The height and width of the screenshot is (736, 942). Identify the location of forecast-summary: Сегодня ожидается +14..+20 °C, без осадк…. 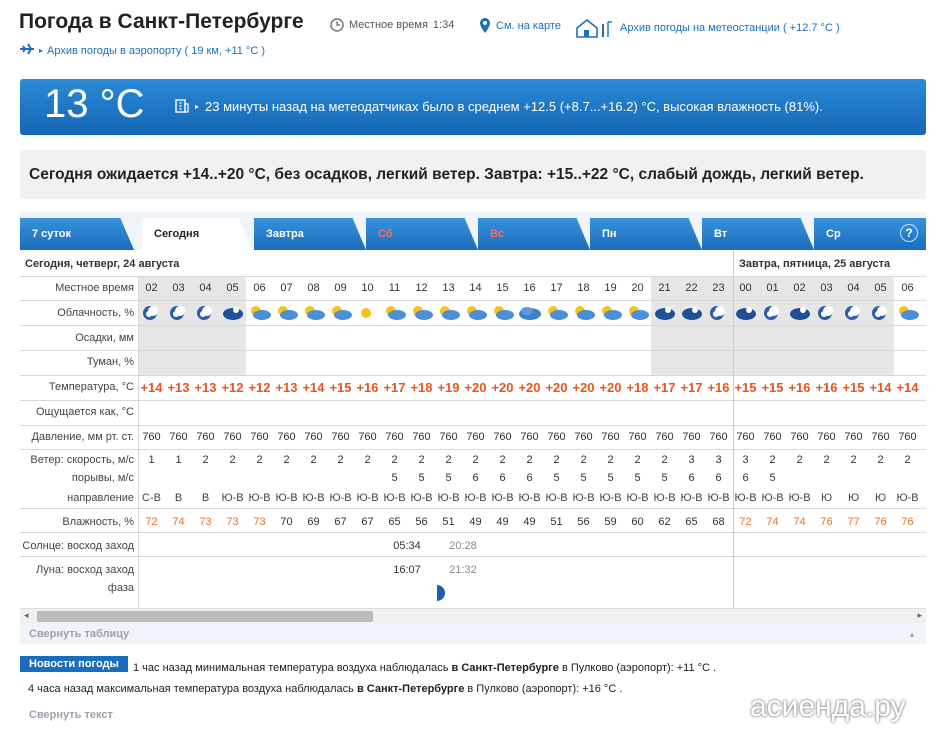
(473, 174).